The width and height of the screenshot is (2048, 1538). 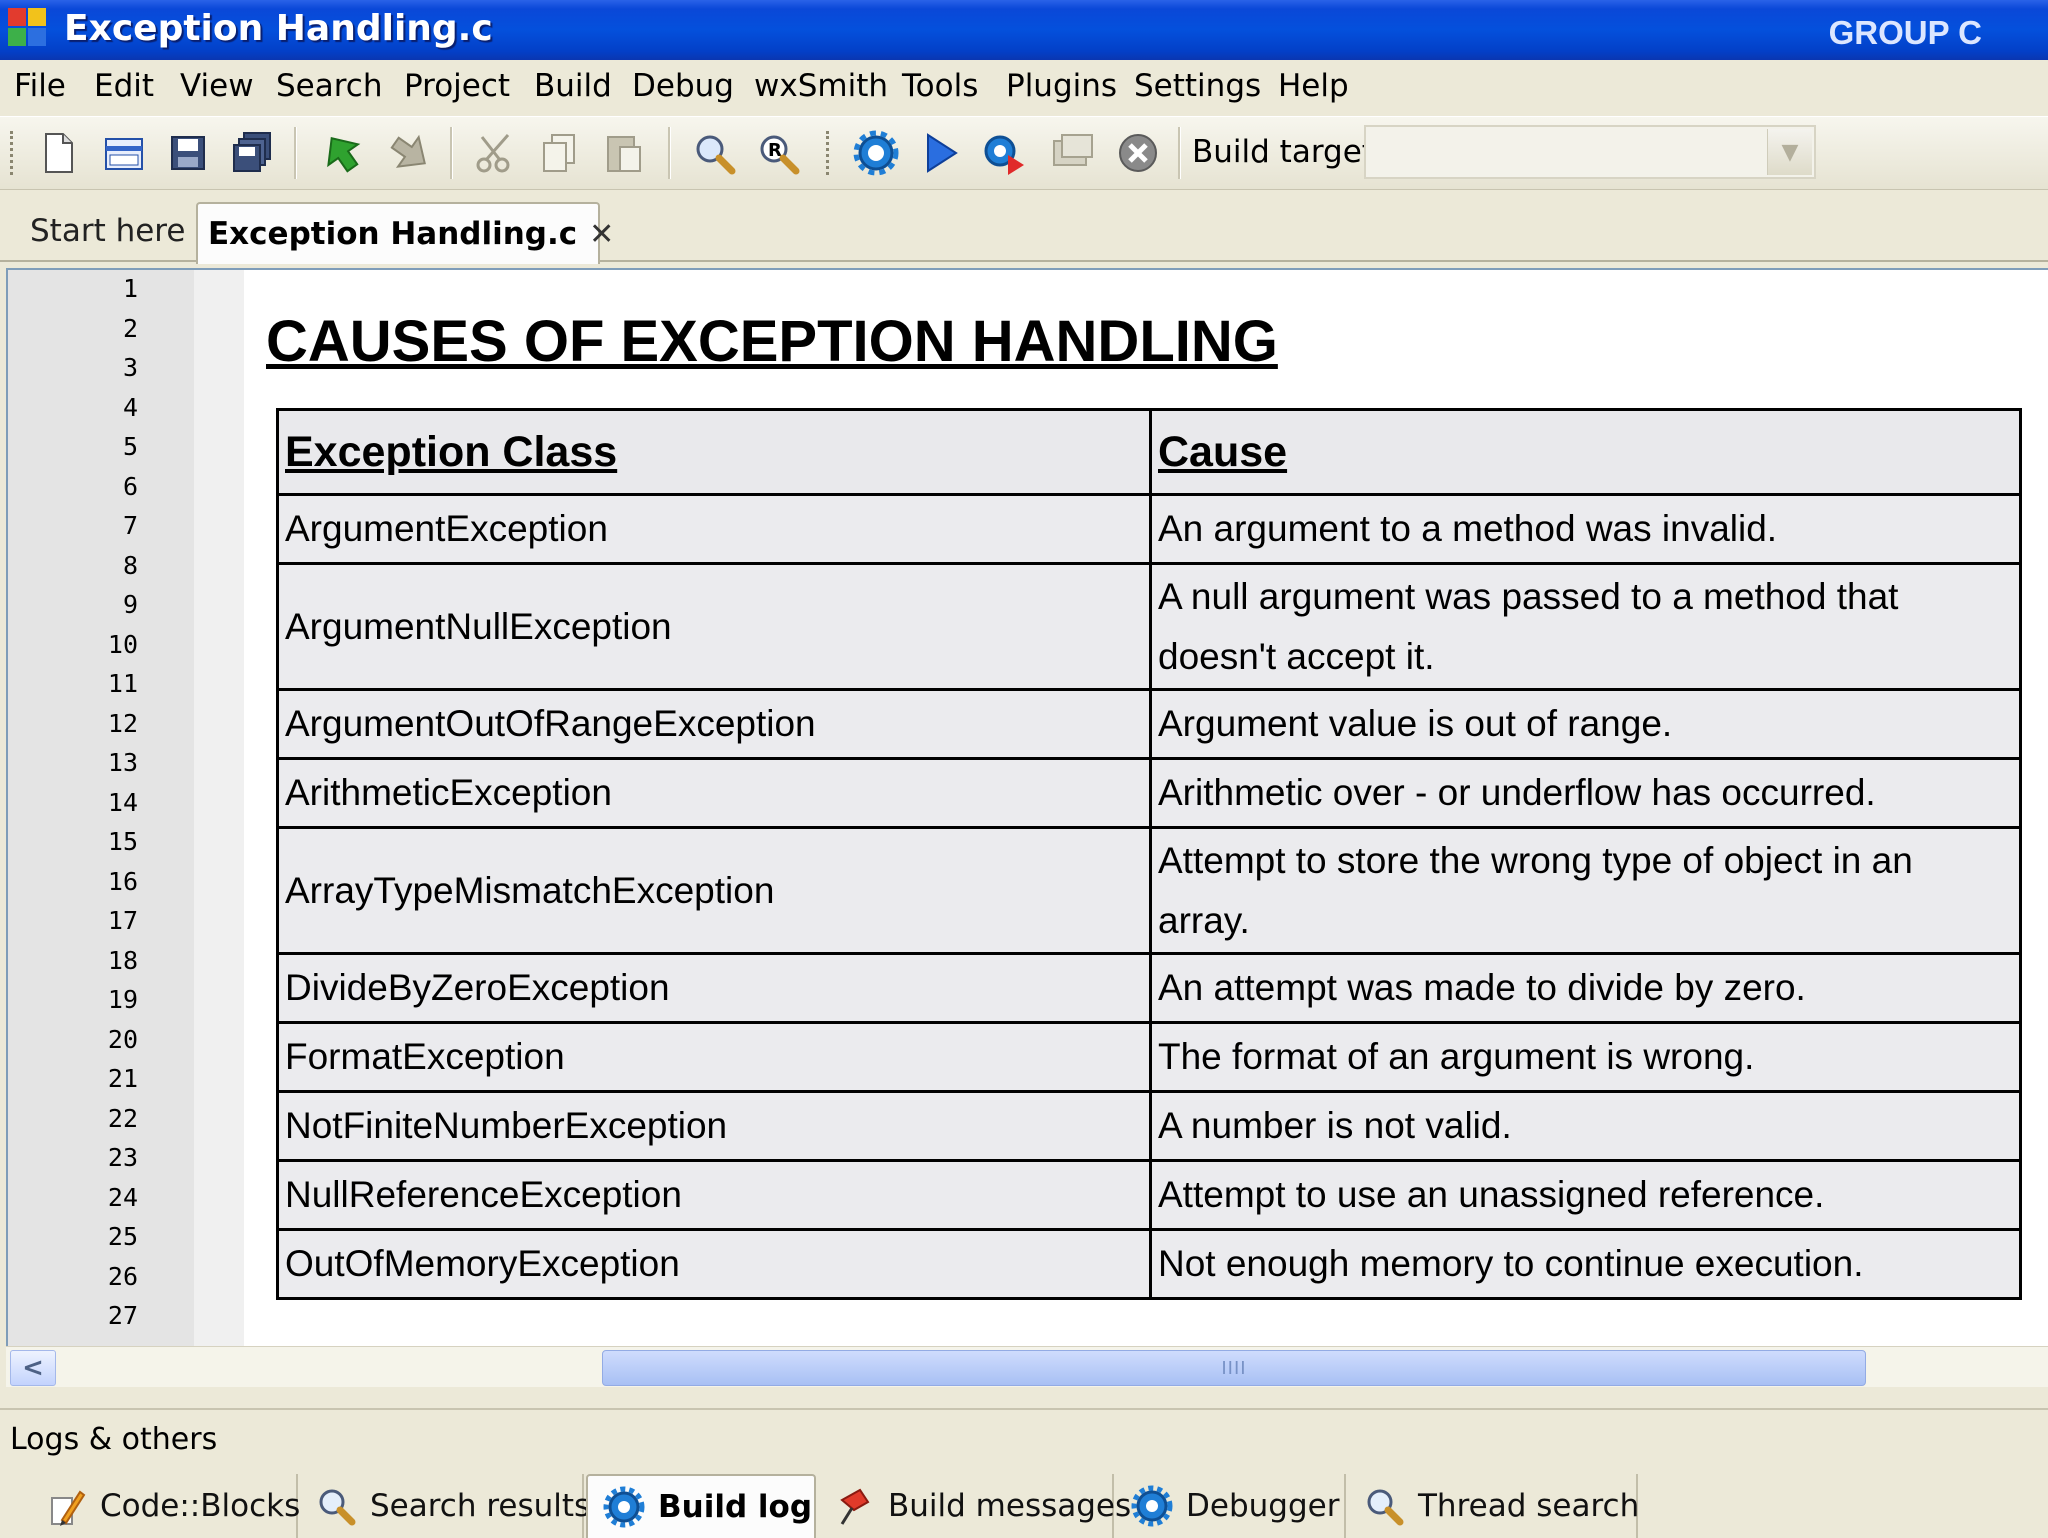 What do you see at coordinates (573, 86) in the screenshot?
I see `menu-build: Build` at bounding box center [573, 86].